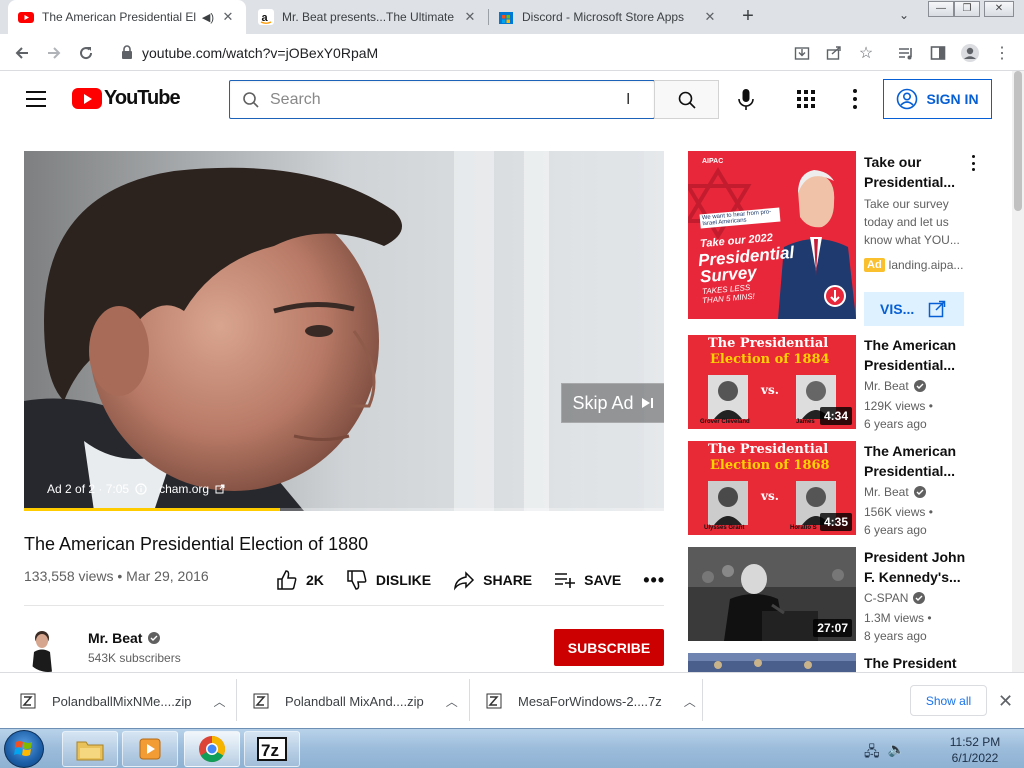 This screenshot has width=1024, height=768. I want to click on browser-toolbar: youtube.com/watch?v=jOBexY0RpaM ☆ ⋮, so click(512, 52).